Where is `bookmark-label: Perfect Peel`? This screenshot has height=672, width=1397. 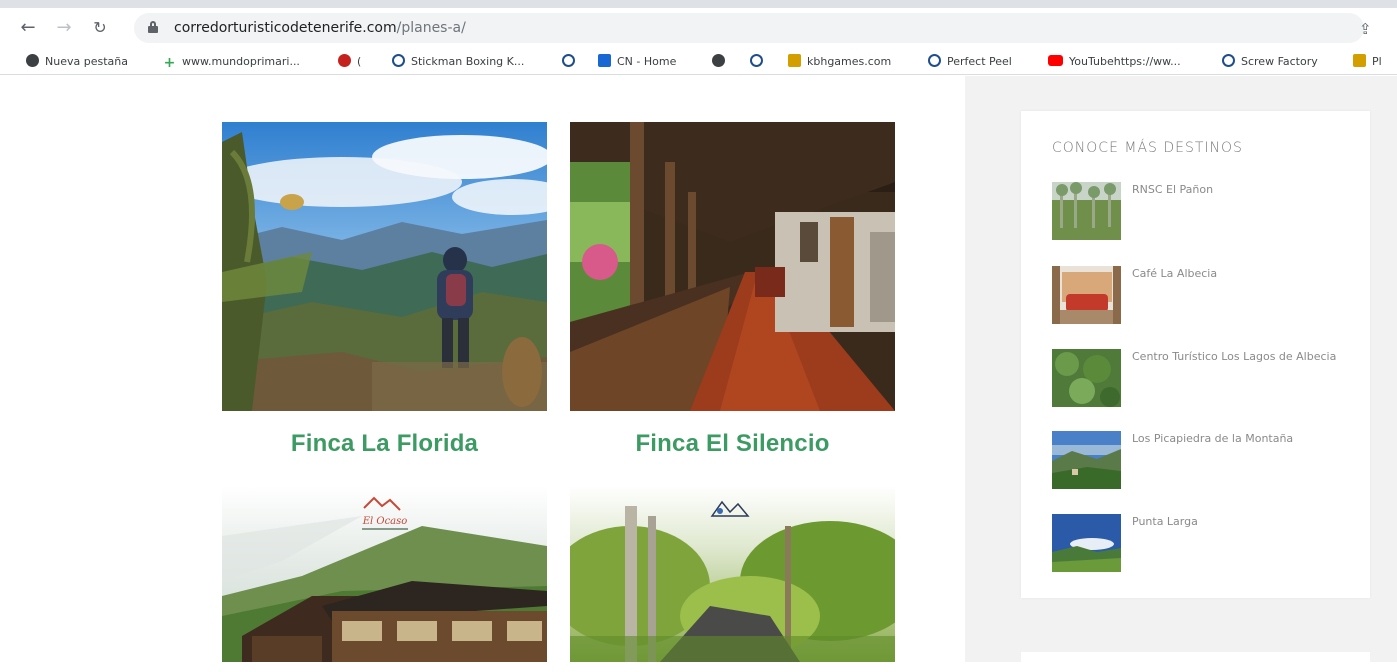
bookmark-label: Perfect Peel is located at coordinates (979, 61).